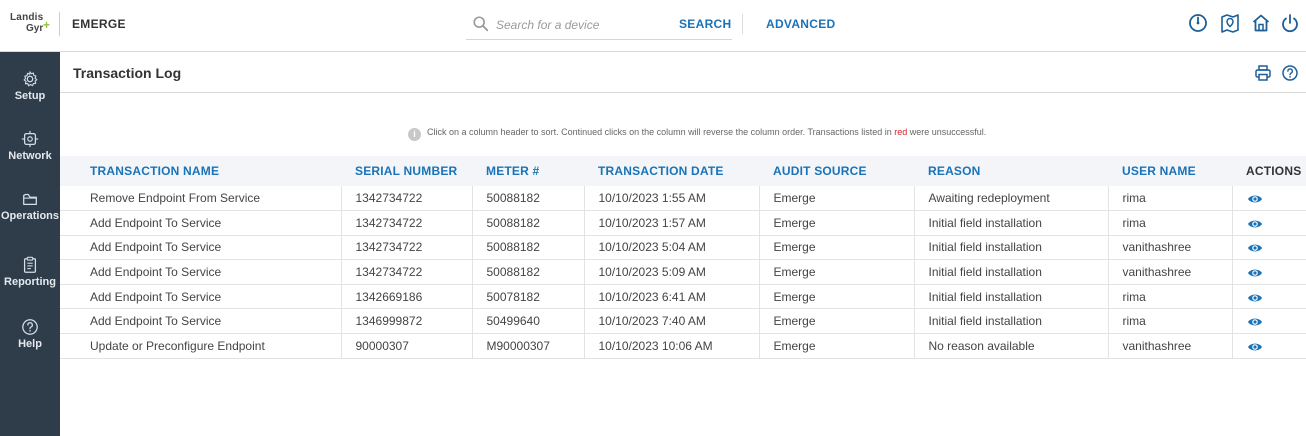 The height and width of the screenshot is (436, 1306). Describe the element at coordinates (99, 24) in the screenshot. I see `app-name: EMERGE` at that location.